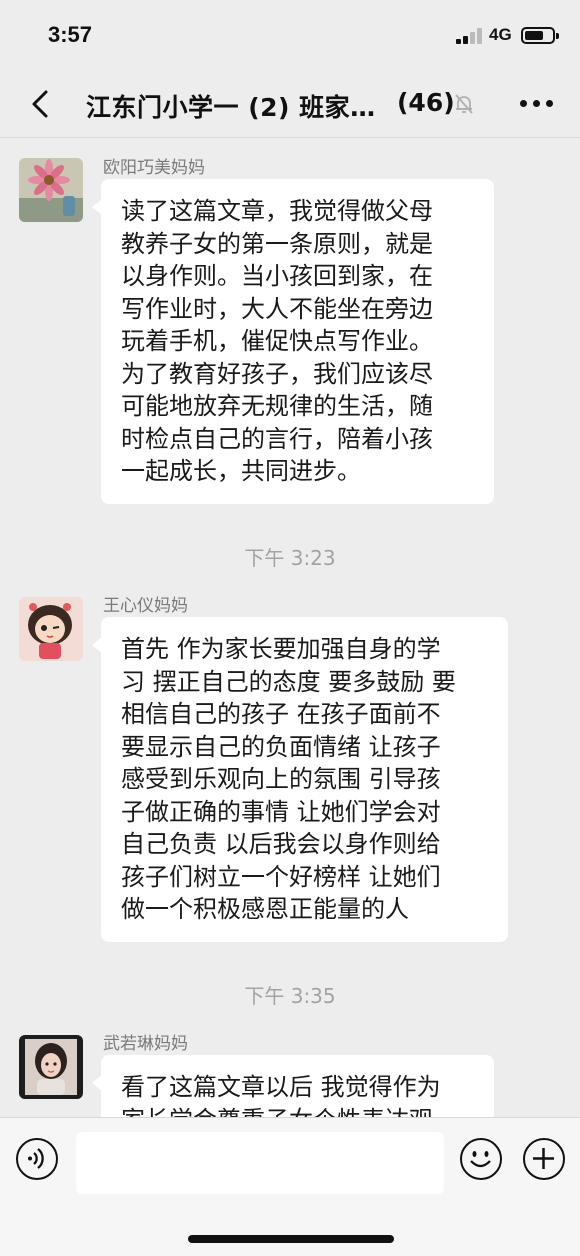 This screenshot has width=580, height=1256. I want to click on emoji-icon, so click(481, 1159).